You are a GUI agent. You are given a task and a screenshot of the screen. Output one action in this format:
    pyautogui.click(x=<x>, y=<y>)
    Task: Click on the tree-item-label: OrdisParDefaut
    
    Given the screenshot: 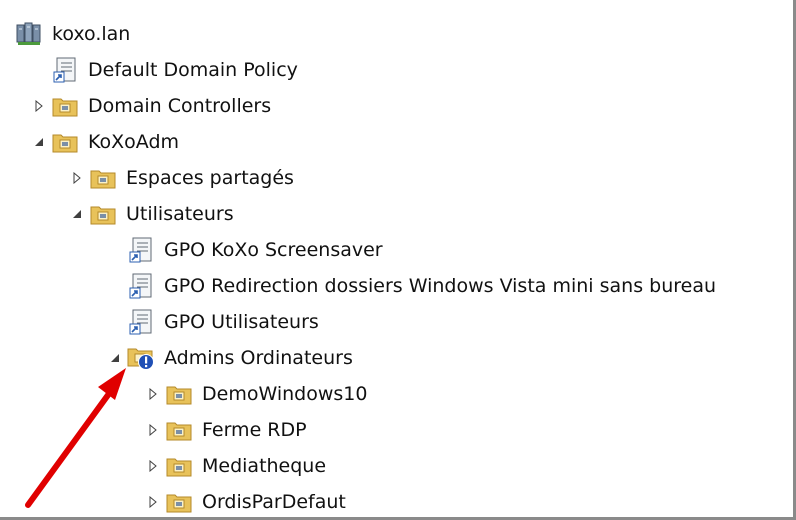 What is the action you would take?
    pyautogui.click(x=274, y=502)
    